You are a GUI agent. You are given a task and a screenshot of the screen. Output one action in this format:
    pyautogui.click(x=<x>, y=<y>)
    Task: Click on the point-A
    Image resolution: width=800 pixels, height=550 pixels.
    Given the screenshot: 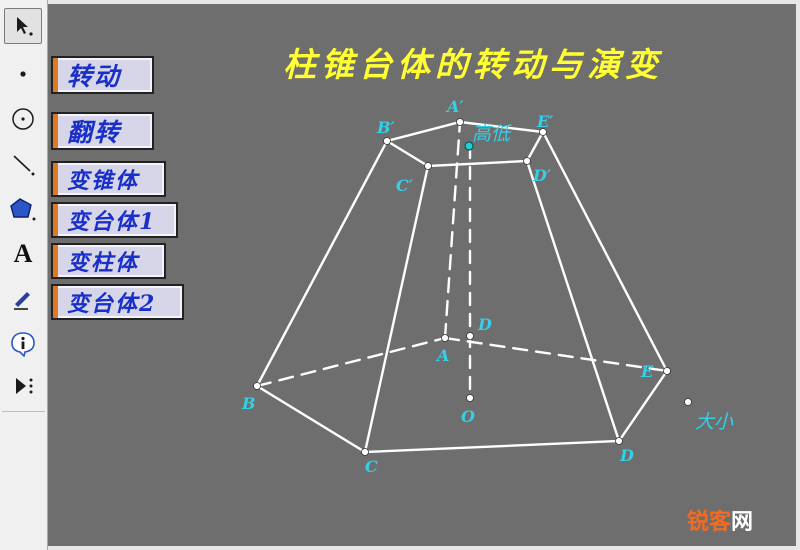 What is the action you would take?
    pyautogui.click(x=445, y=338)
    